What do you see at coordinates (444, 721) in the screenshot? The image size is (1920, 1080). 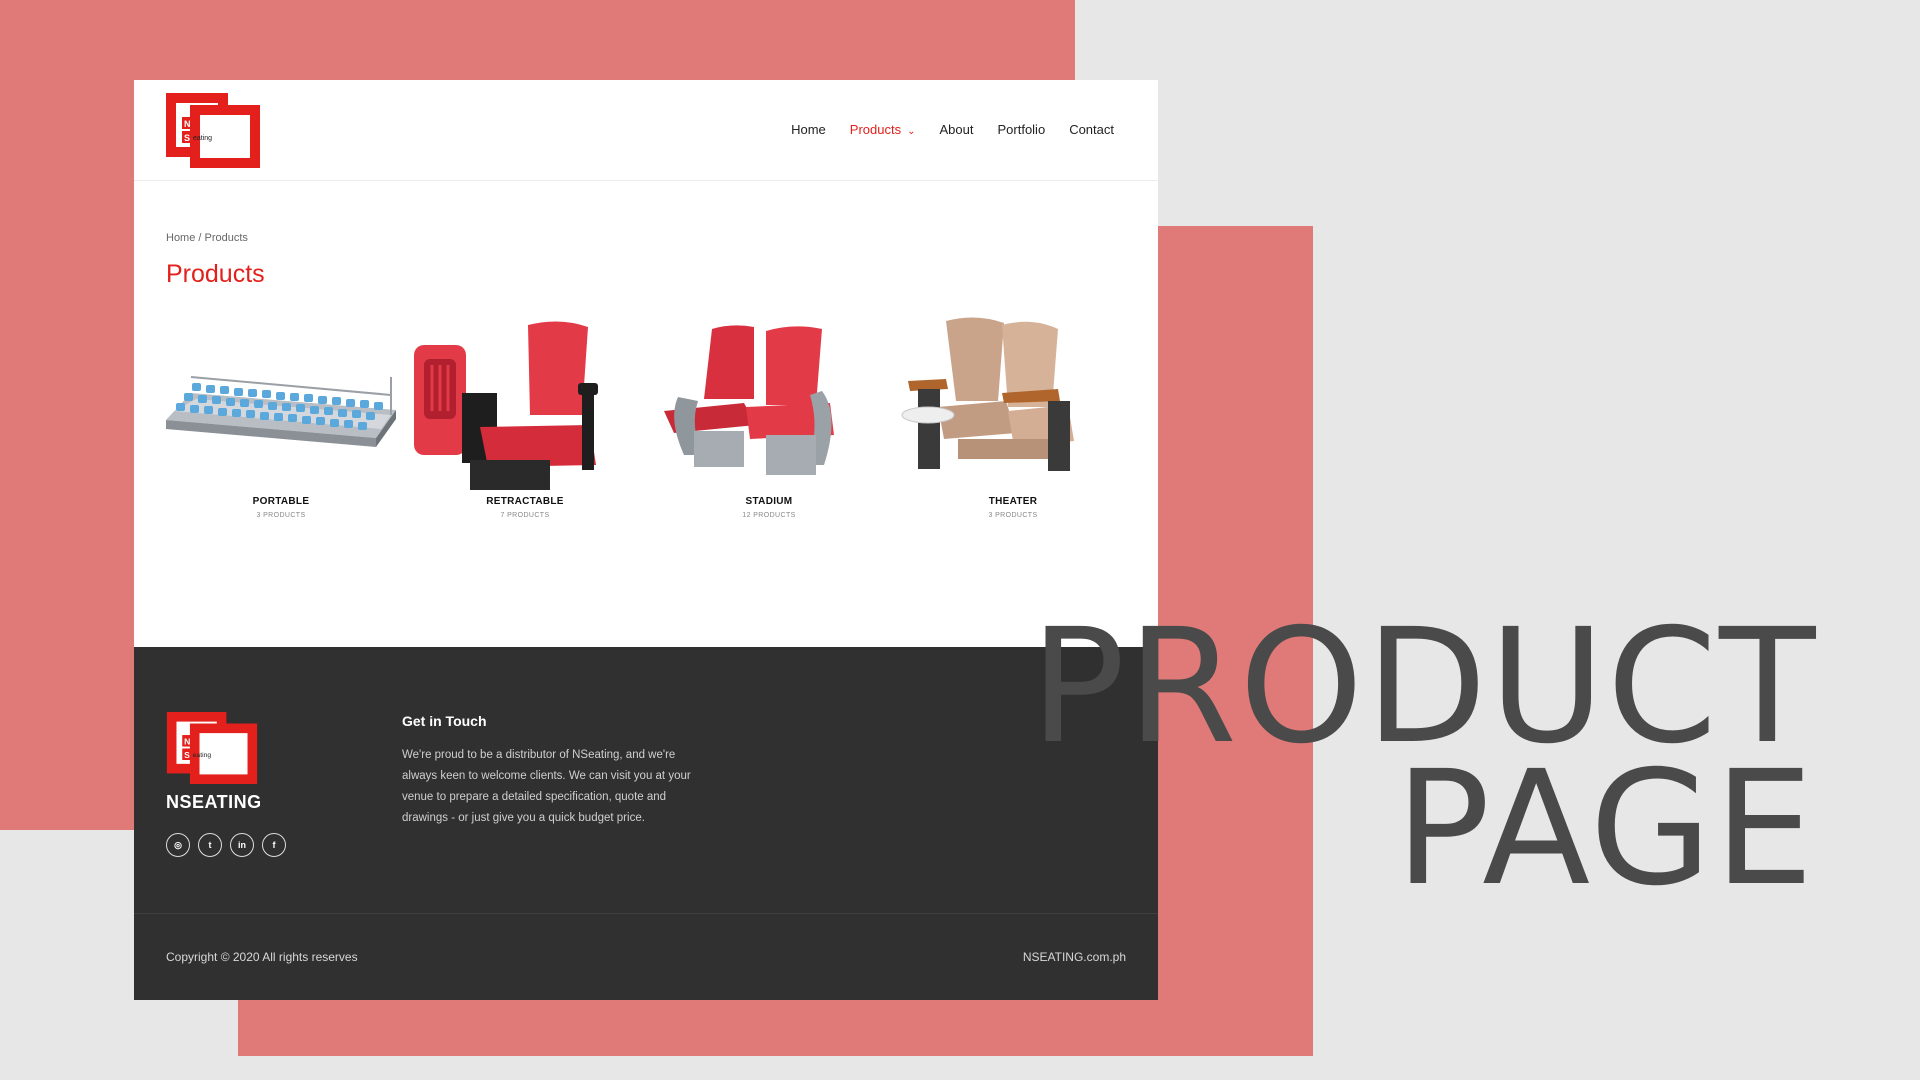 I see `get-in-touch-title: Get in Touch` at bounding box center [444, 721].